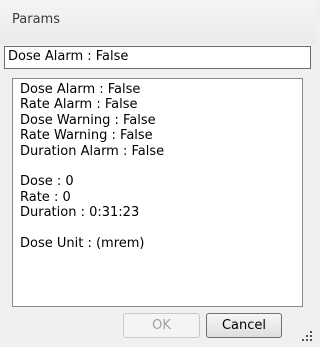 This screenshot has height=347, width=320. What do you see at coordinates (82, 243) in the screenshot?
I see `dose-unit-line: Dose Unit : (mrem)` at bounding box center [82, 243].